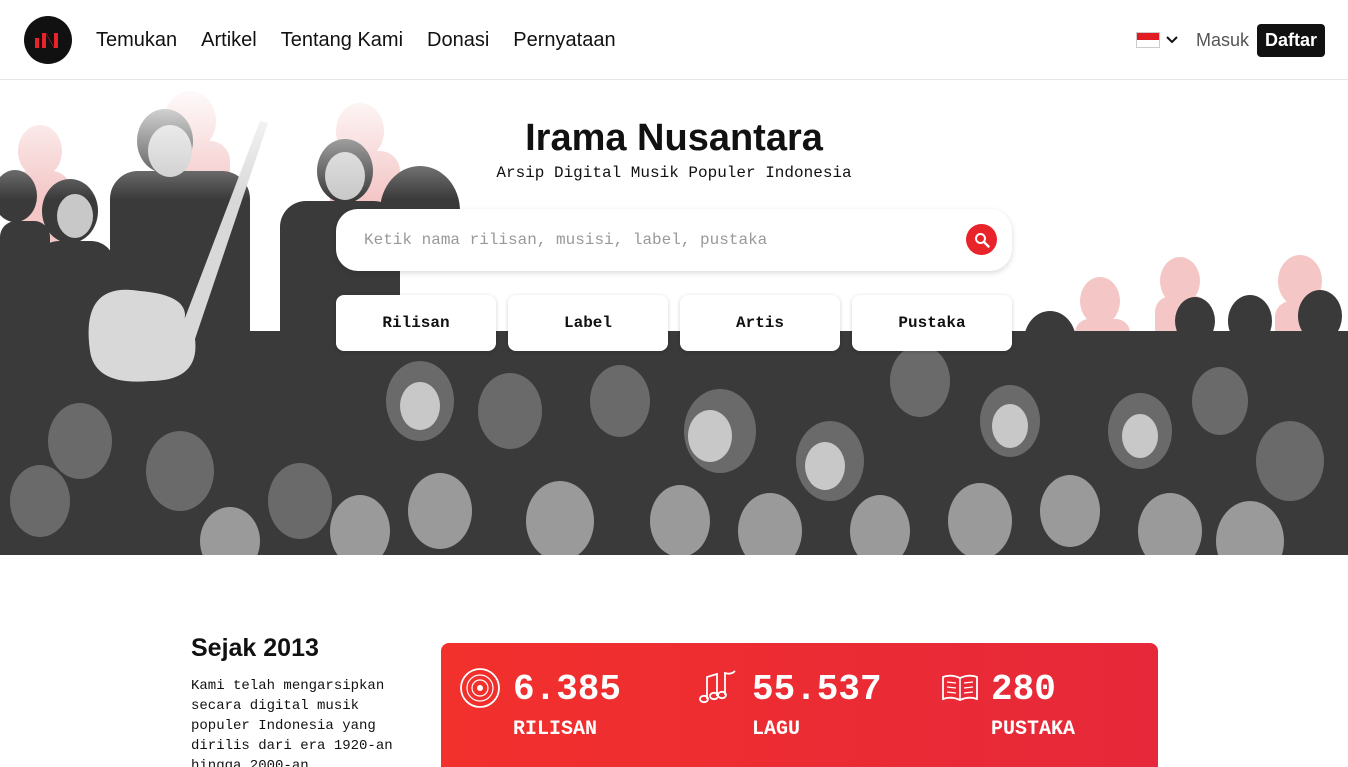 Image resolution: width=1348 pixels, height=767 pixels. I want to click on irama-nusantara-logo, so click(48, 40).